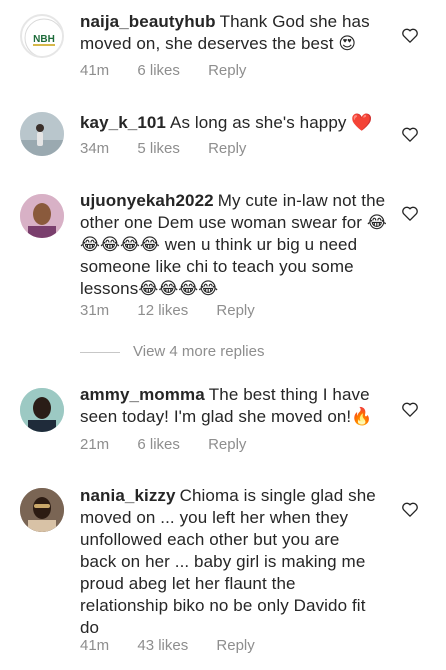  Describe the element at coordinates (142, 394) in the screenshot. I see `comment-username: ammy_momma` at that location.